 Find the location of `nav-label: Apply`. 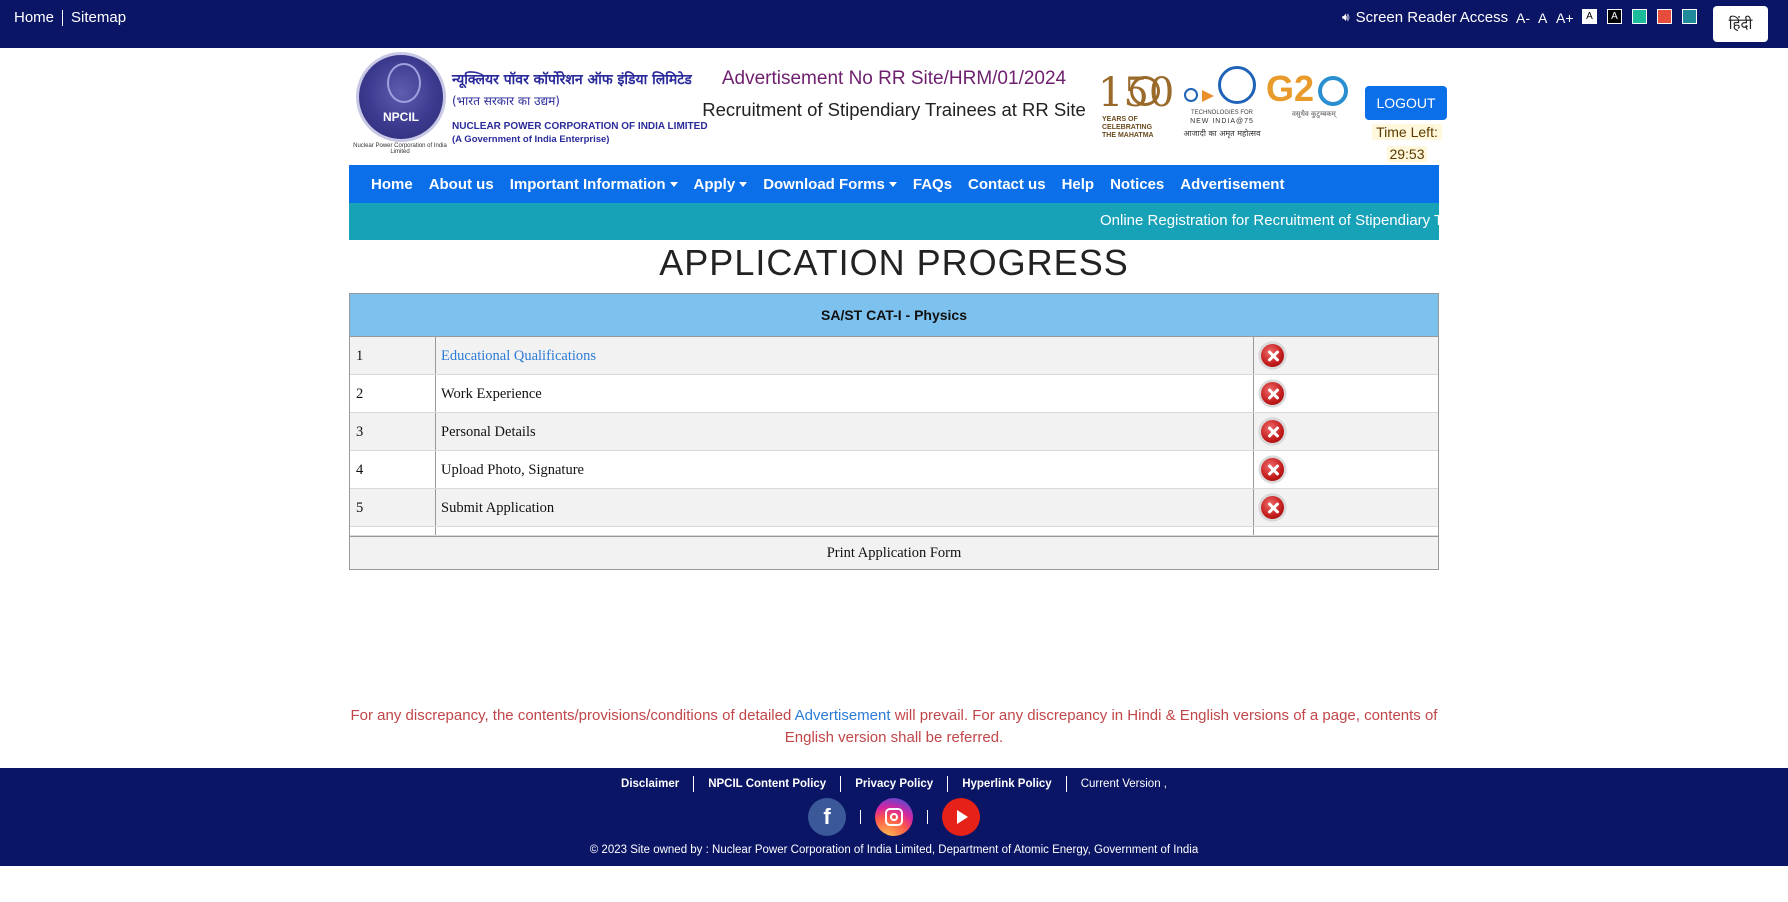

nav-label: Apply is located at coordinates (714, 184).